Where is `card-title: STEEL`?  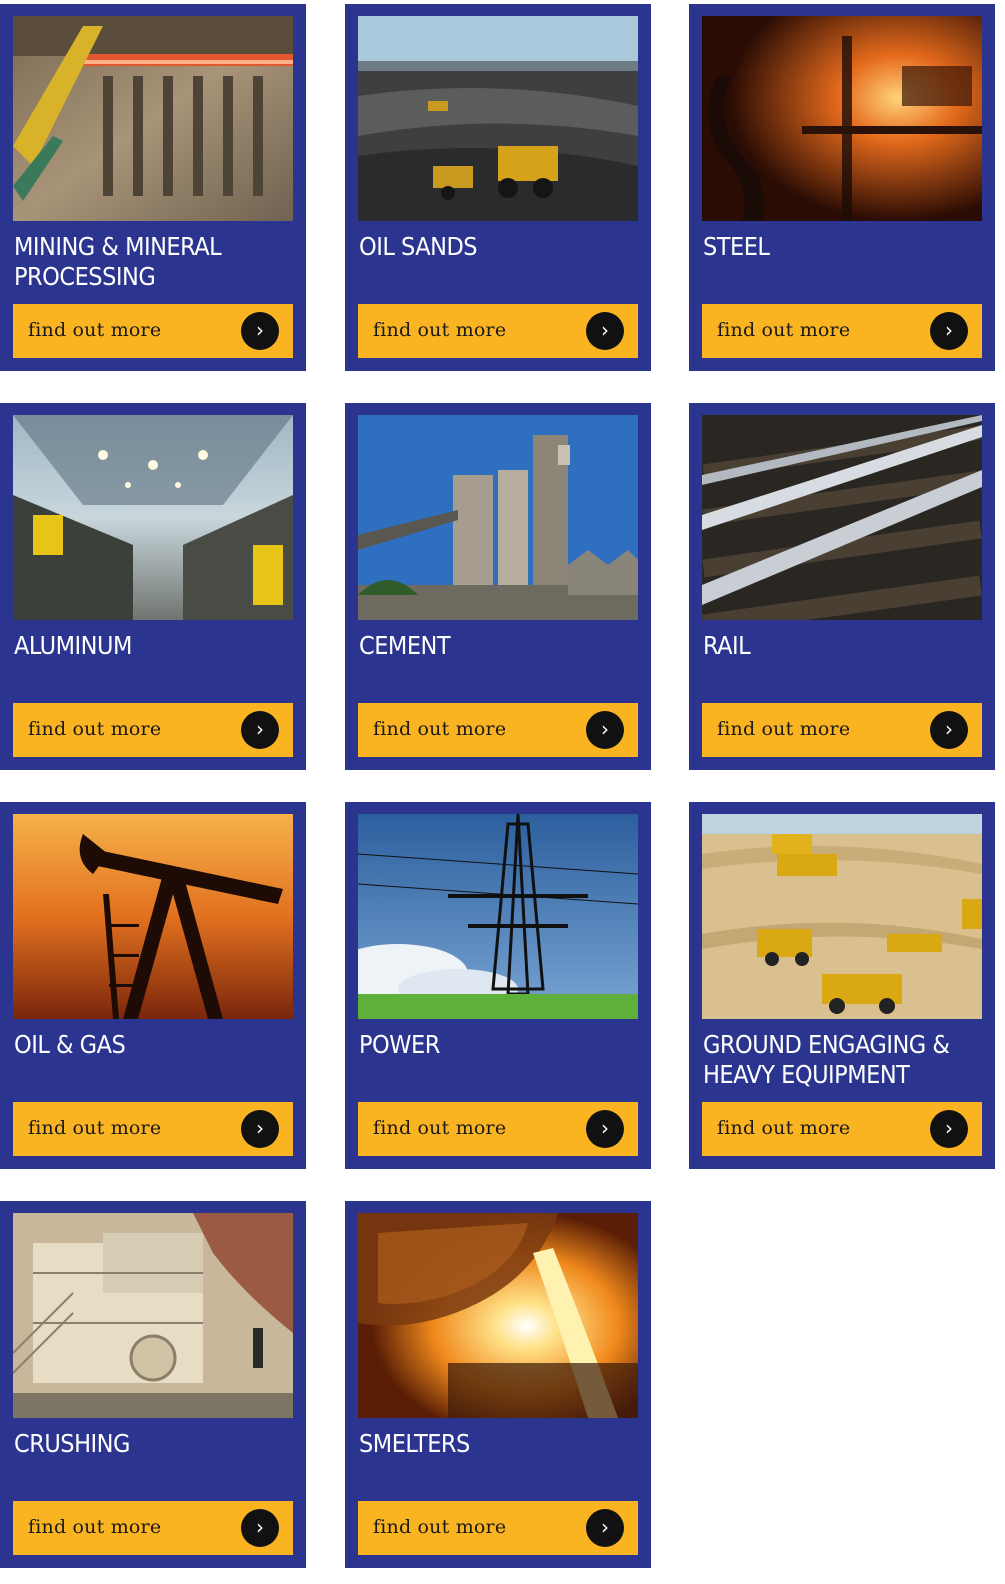 card-title: STEEL is located at coordinates (736, 246).